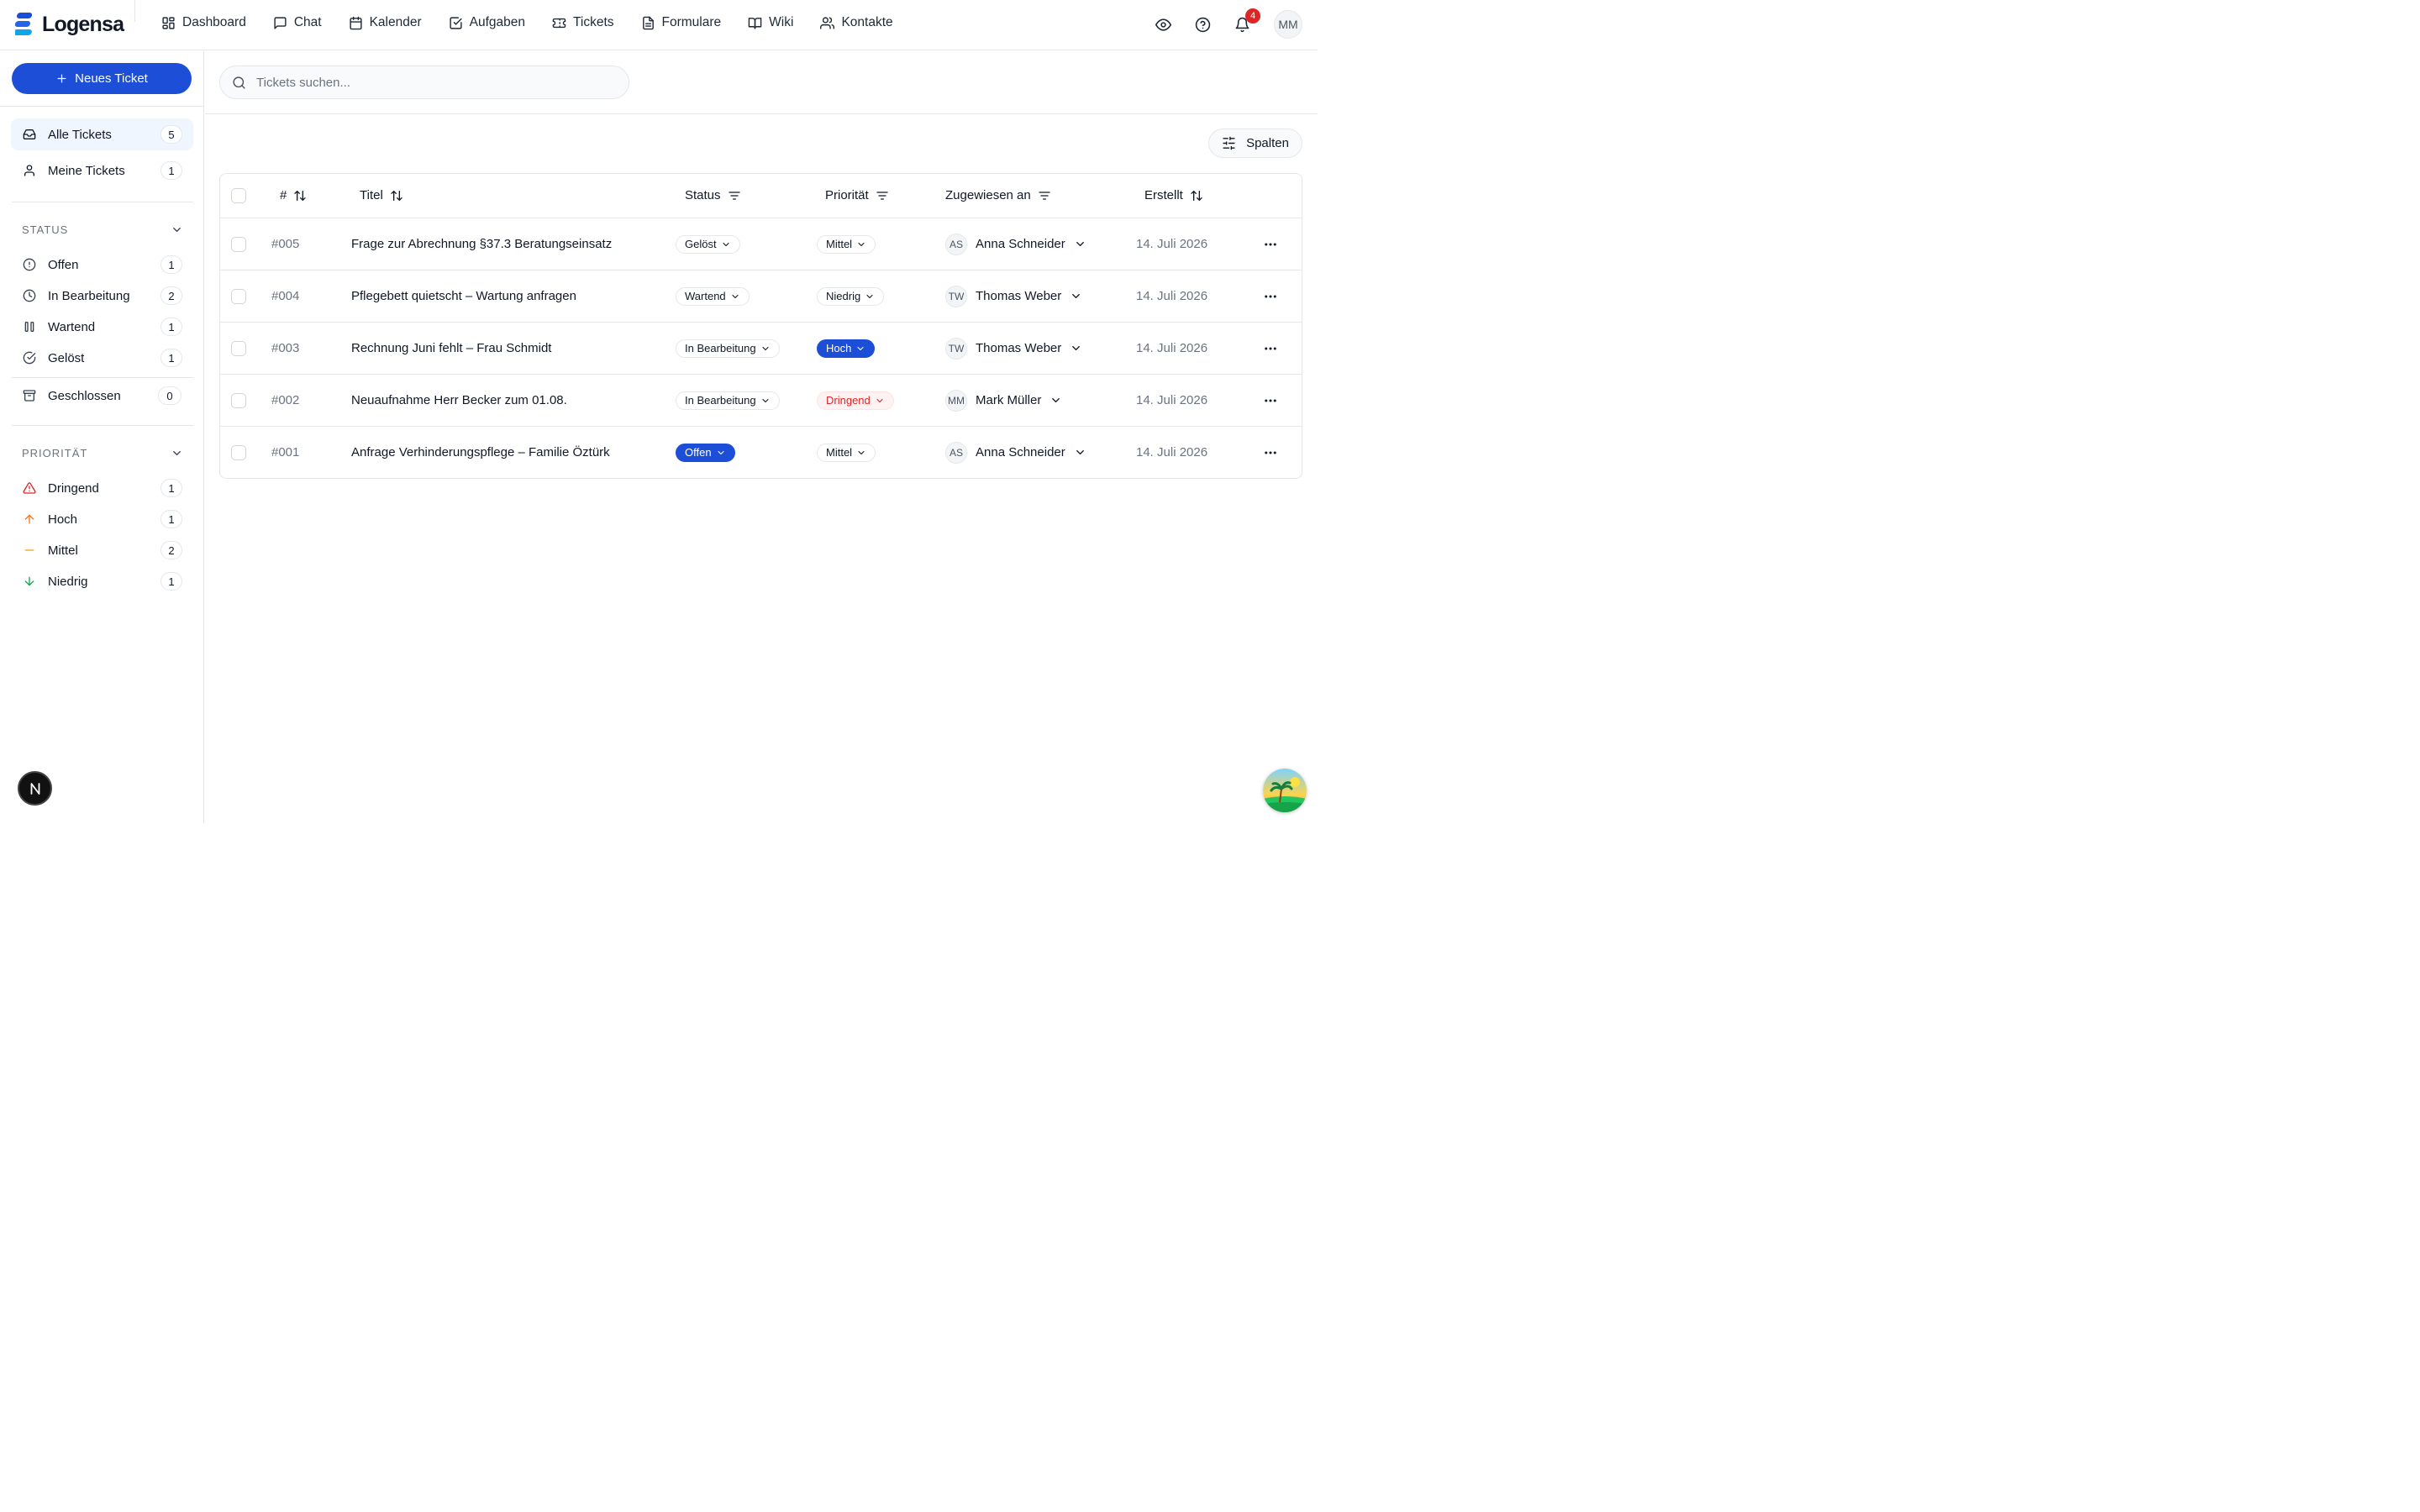 Image resolution: width=2420 pixels, height=1512 pixels. What do you see at coordinates (1172, 452) in the screenshot?
I see `created-date: 14. Juli 2026` at bounding box center [1172, 452].